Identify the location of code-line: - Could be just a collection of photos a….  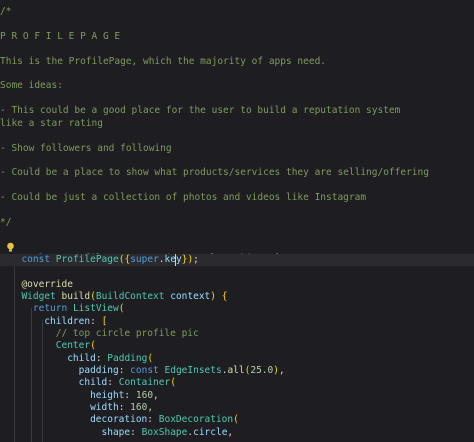
(183, 197).